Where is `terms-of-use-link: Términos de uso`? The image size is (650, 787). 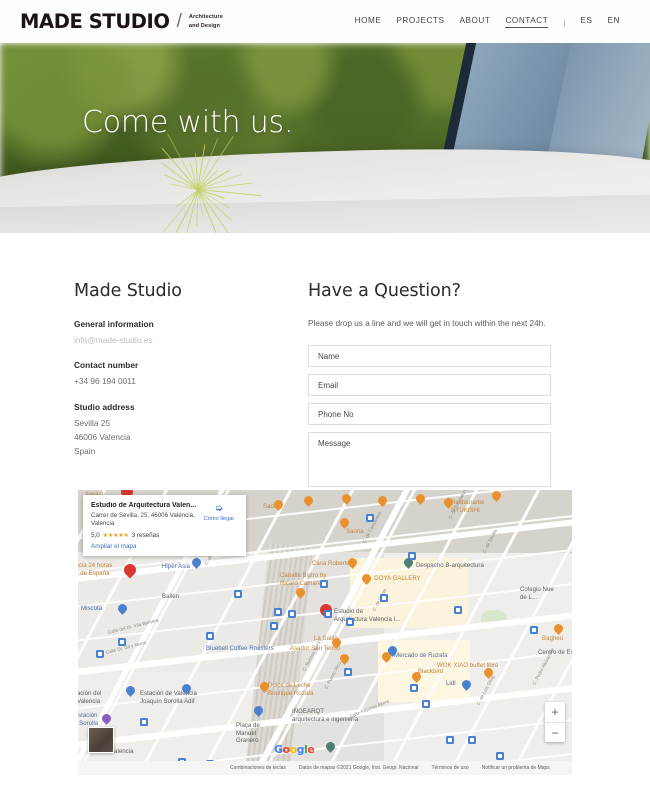 terms-of-use-link: Términos de uso is located at coordinates (449, 768).